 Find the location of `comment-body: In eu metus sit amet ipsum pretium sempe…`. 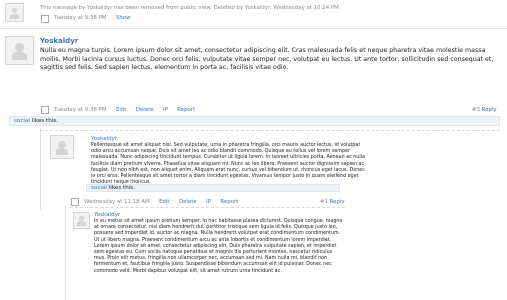

comment-body: In eu metus sit amet ipsum pretium sempe… is located at coordinates (218, 246).